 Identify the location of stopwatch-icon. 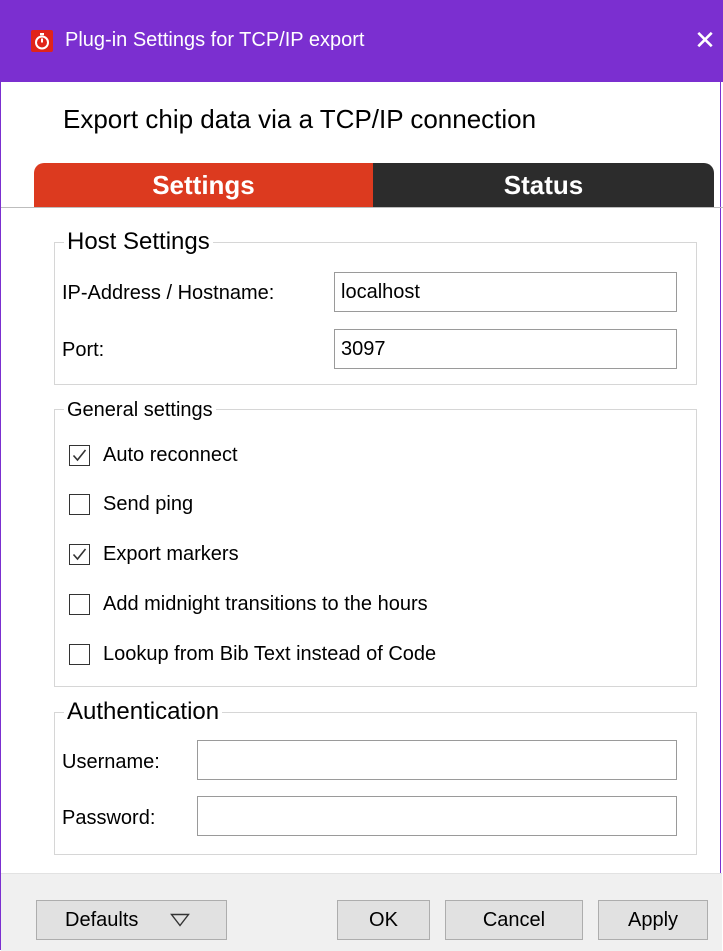
(42, 41).